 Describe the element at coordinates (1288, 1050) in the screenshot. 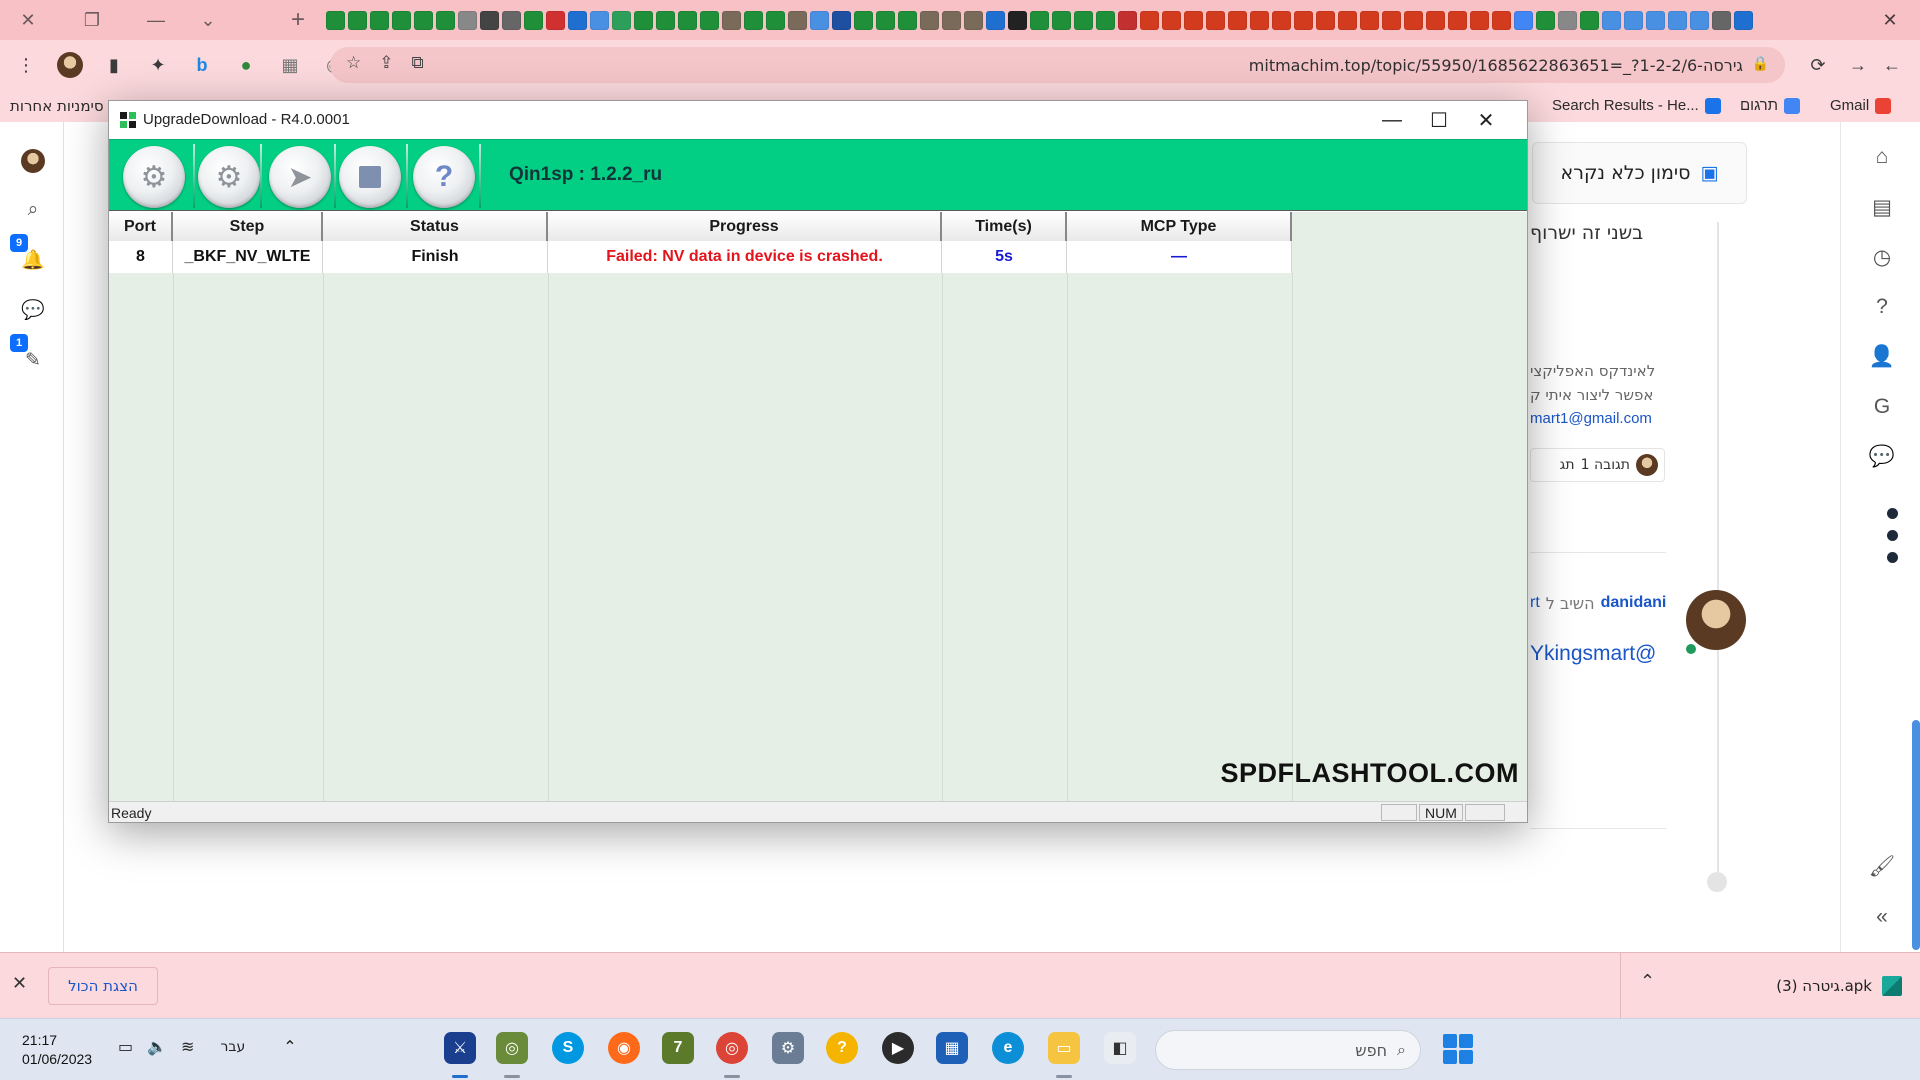

I see `taskbar-search-box: חפש ⌕` at that location.